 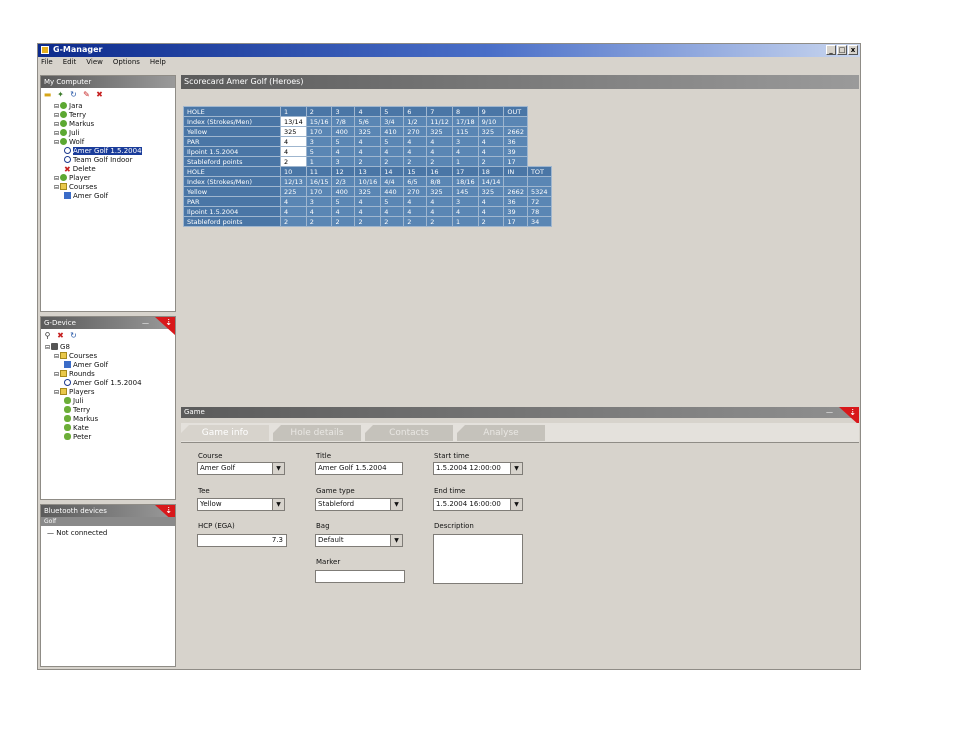 What do you see at coordinates (317, 433) in the screenshot?
I see `tab-hole-details: Hole details` at bounding box center [317, 433].